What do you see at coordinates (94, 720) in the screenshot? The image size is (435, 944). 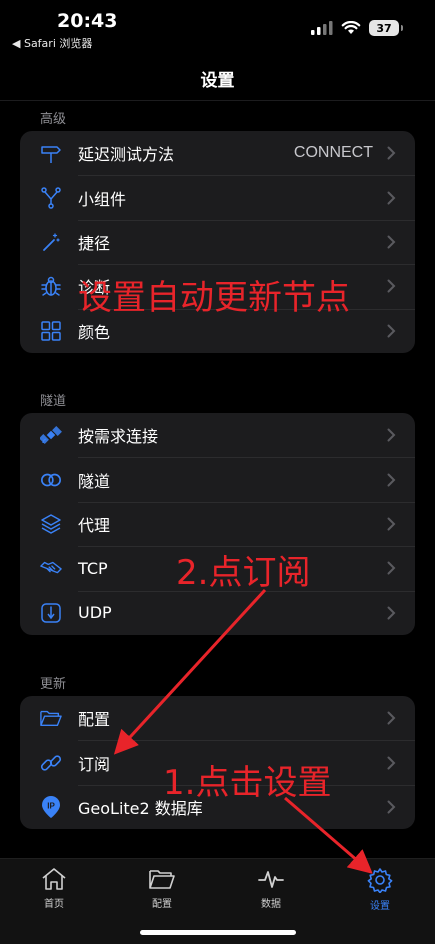 I see `row-label: 配置` at bounding box center [94, 720].